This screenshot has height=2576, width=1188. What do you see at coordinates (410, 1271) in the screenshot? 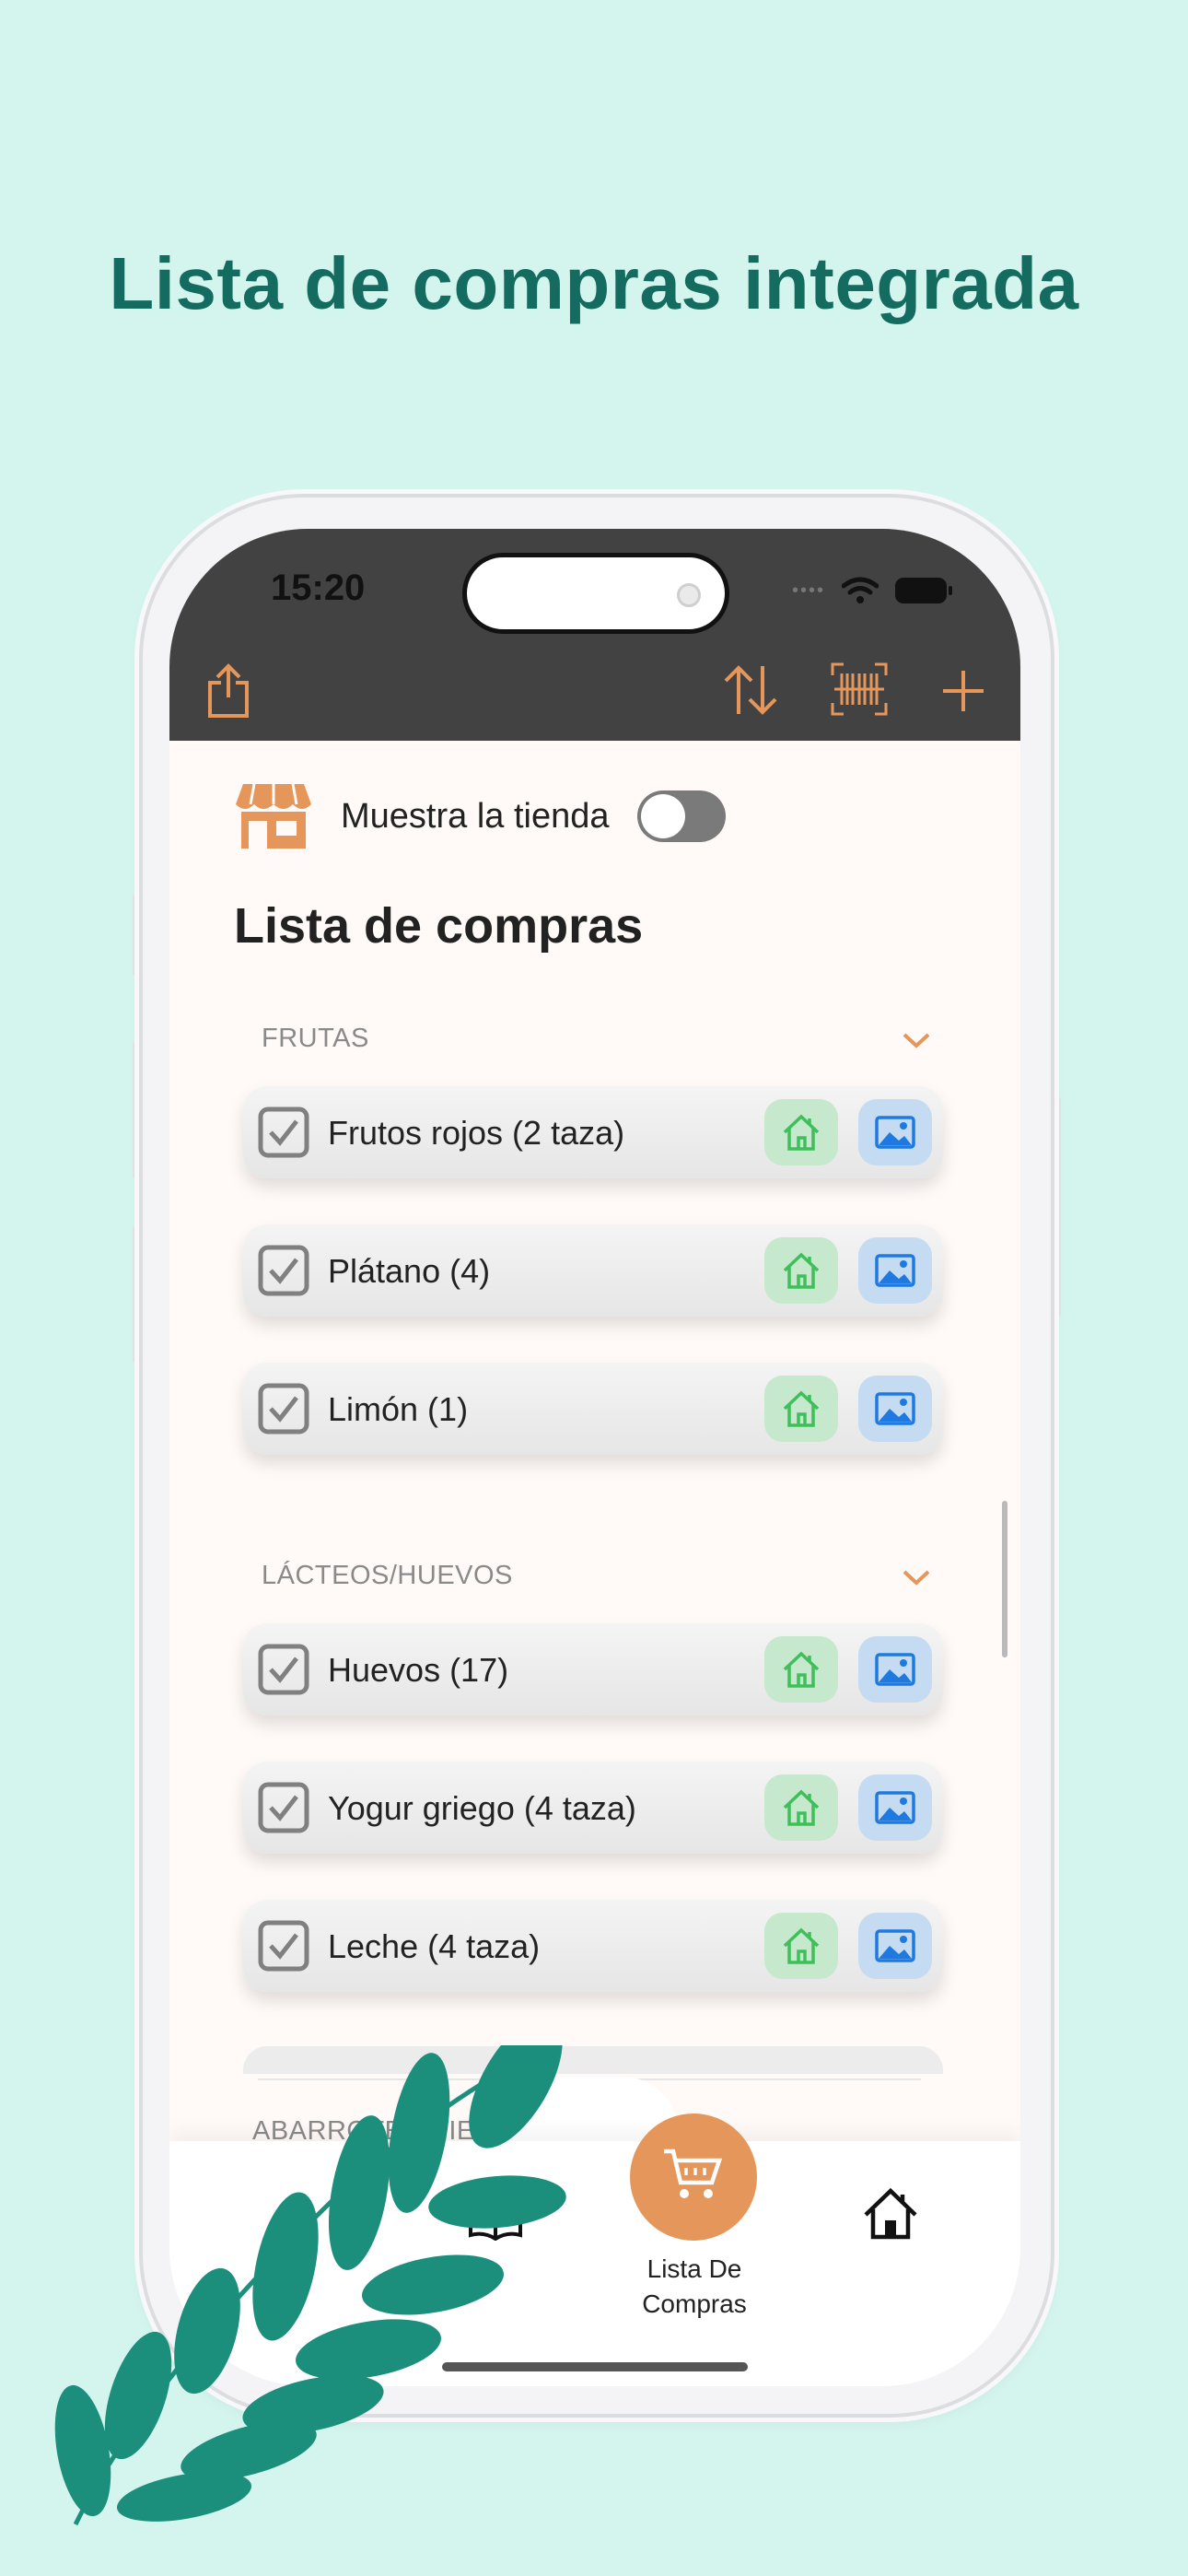
I see `item-label: Plátano (4)` at bounding box center [410, 1271].